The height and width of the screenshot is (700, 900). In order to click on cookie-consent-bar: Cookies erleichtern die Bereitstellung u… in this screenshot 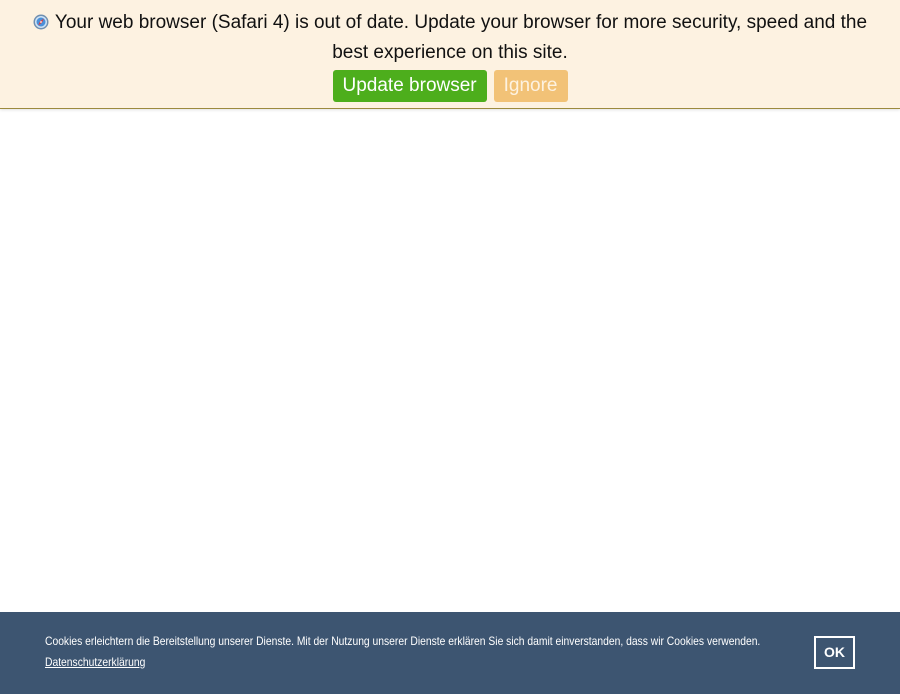, I will do `click(450, 653)`.